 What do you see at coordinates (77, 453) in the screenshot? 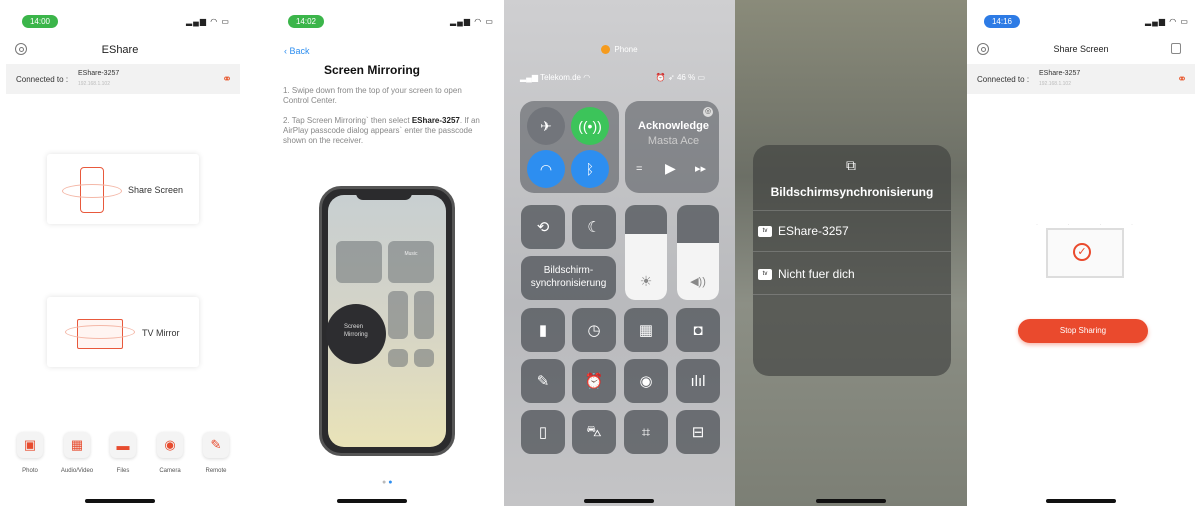
I see `toolbar-audio-video: ▦ Audio/Video` at bounding box center [77, 453].